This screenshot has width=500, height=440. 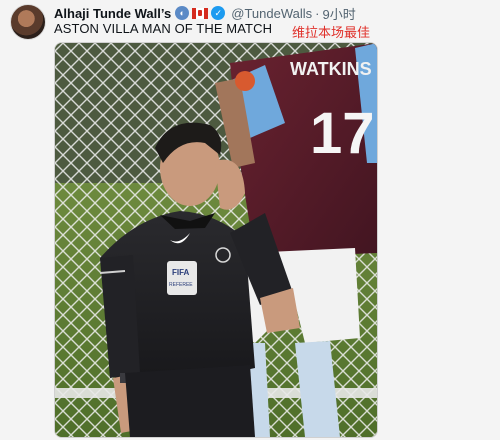 I want to click on author-badges: ◐ ✓, so click(x=200, y=13).